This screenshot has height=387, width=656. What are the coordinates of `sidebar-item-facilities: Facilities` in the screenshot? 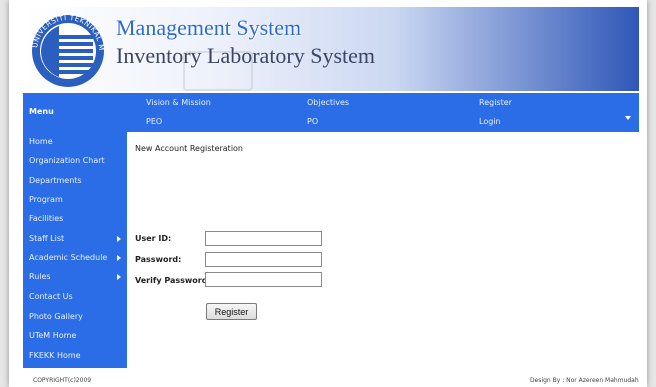 It's located at (77, 219).